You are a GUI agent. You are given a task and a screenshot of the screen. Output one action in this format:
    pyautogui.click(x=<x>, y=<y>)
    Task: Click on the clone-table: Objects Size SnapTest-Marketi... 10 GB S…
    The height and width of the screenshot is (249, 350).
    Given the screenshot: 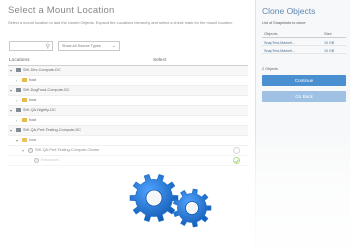 What is the action you would take?
    pyautogui.click(x=304, y=41)
    